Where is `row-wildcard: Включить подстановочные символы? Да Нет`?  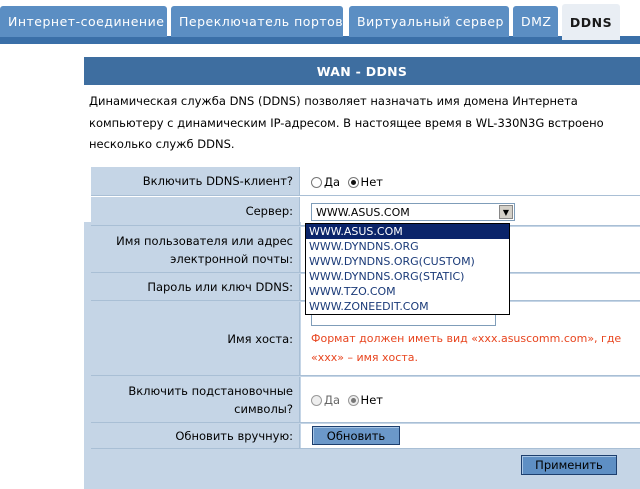
row-wildcard: Включить подстановочные символы? Да Нет is located at coordinates (365, 400).